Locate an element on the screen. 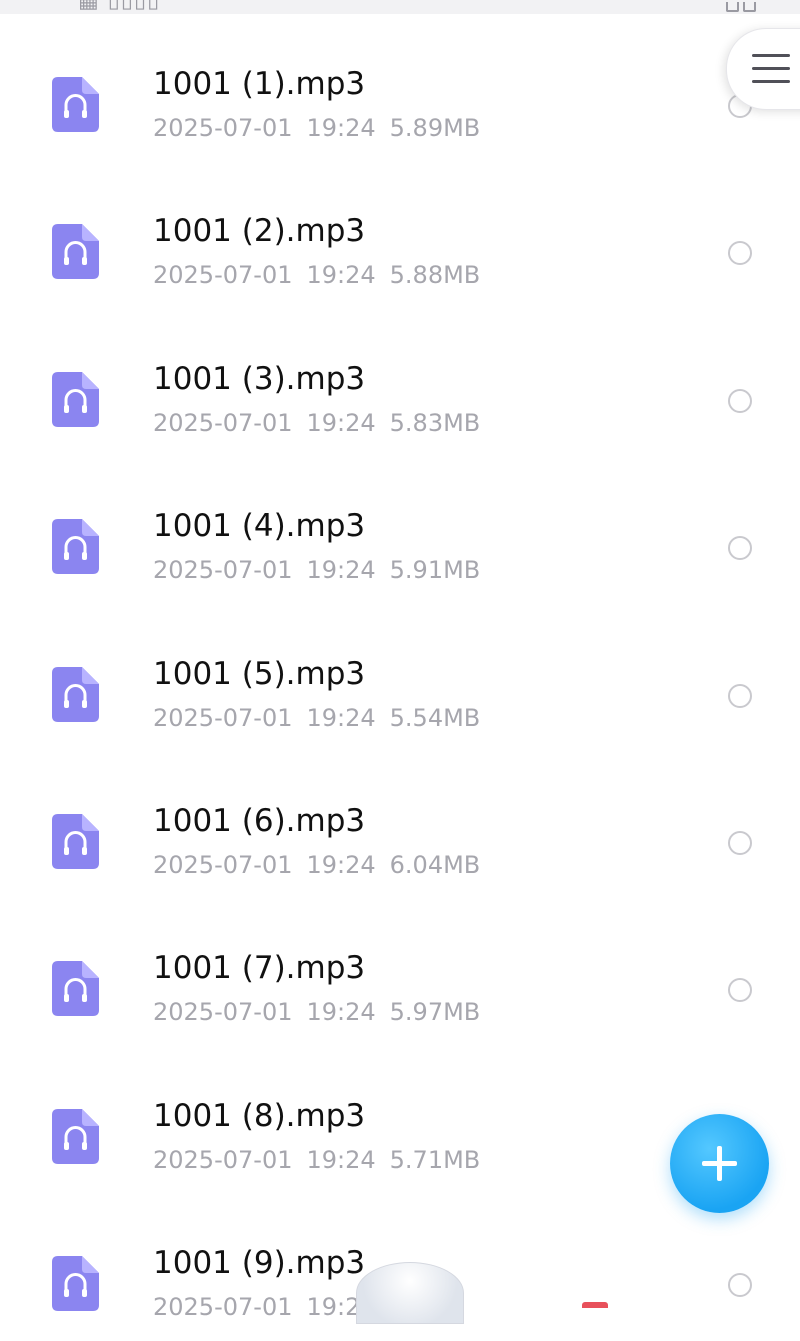  file-meta: 2025-07-01 19:24 5.54MB is located at coordinates (316, 718).